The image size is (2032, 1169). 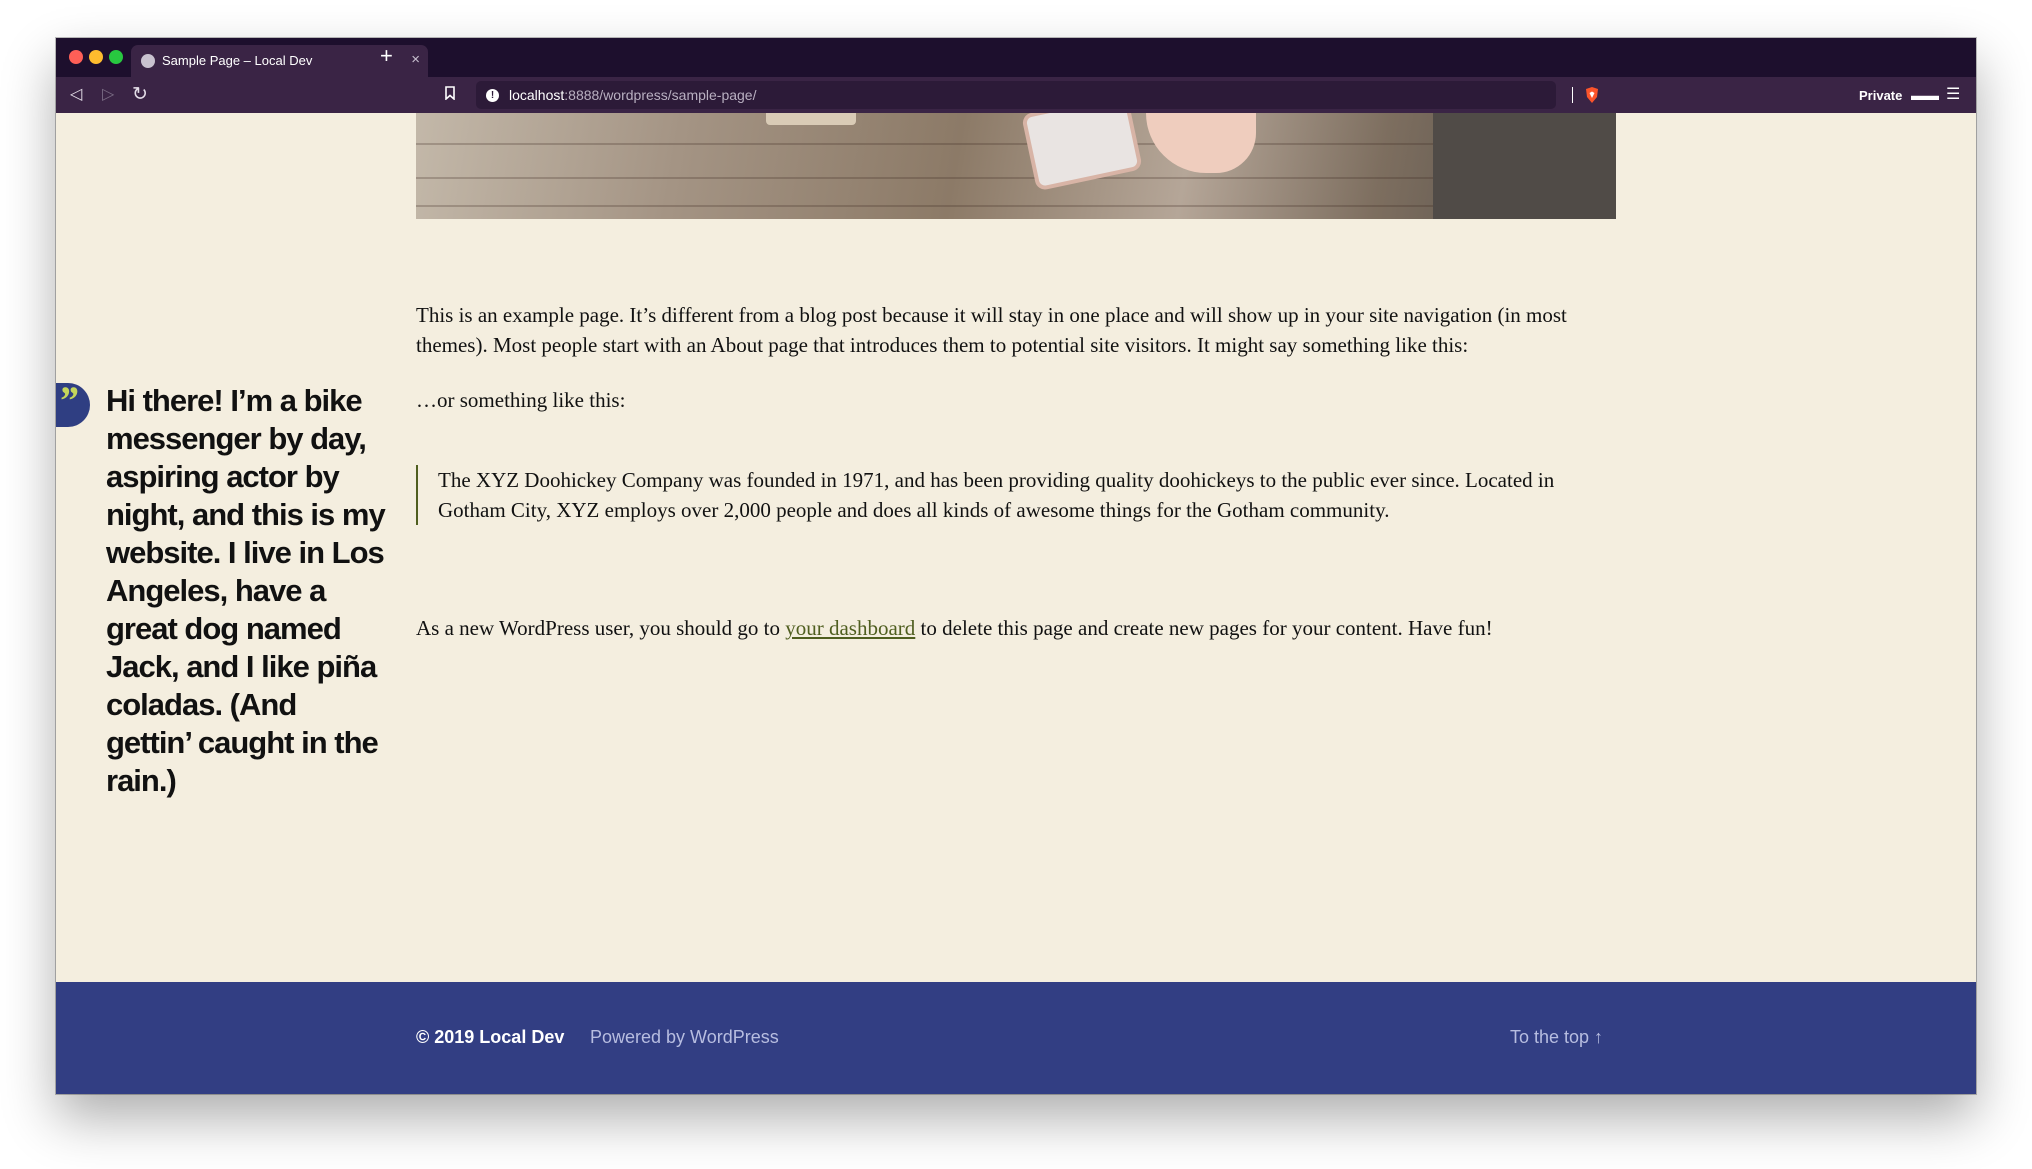 I want to click on url-host: localhost, so click(x=537, y=95).